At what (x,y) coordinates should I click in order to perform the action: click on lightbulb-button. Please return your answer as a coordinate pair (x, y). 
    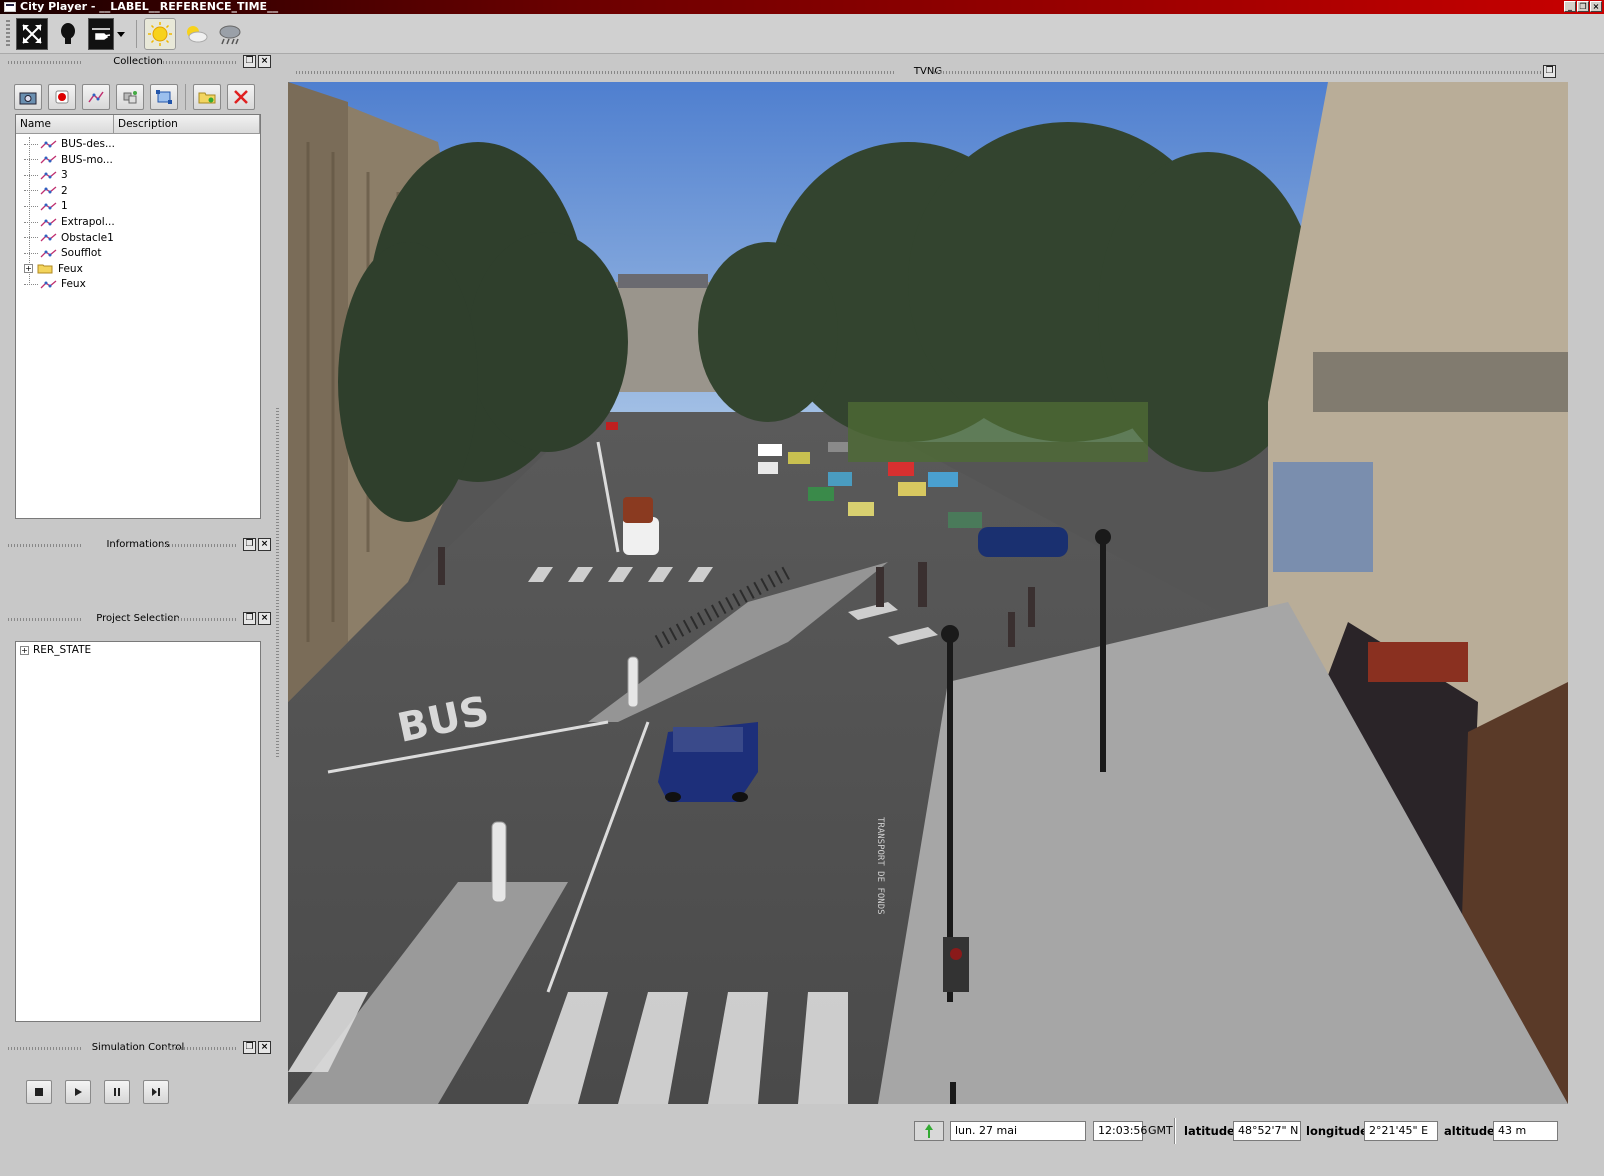
    Looking at the image, I should click on (68, 34).